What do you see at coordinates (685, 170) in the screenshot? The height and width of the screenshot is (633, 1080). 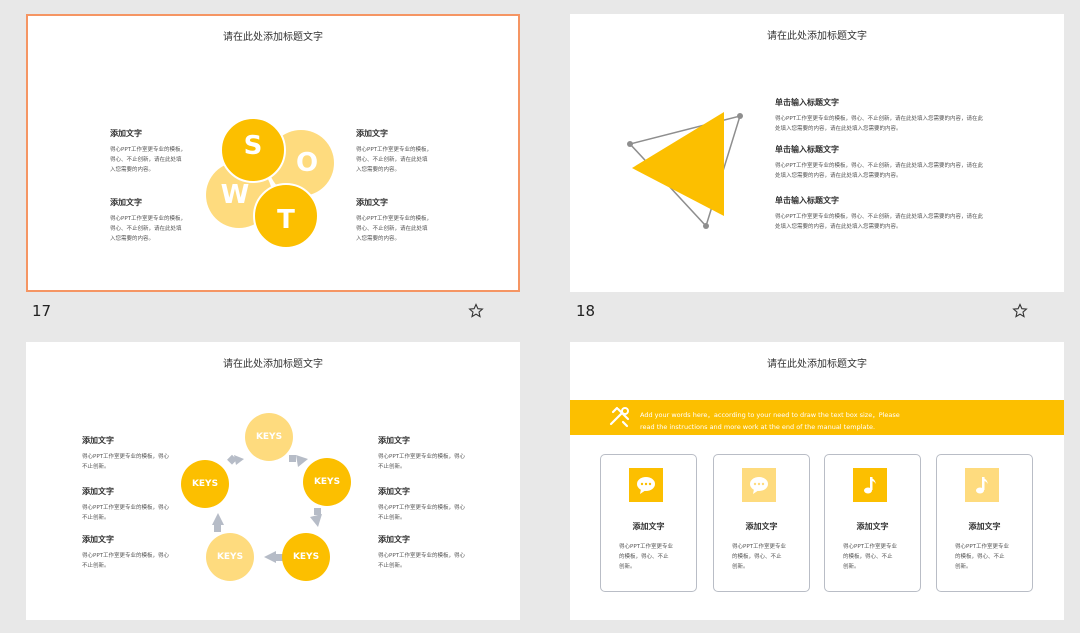 I see `triangle-graphic` at bounding box center [685, 170].